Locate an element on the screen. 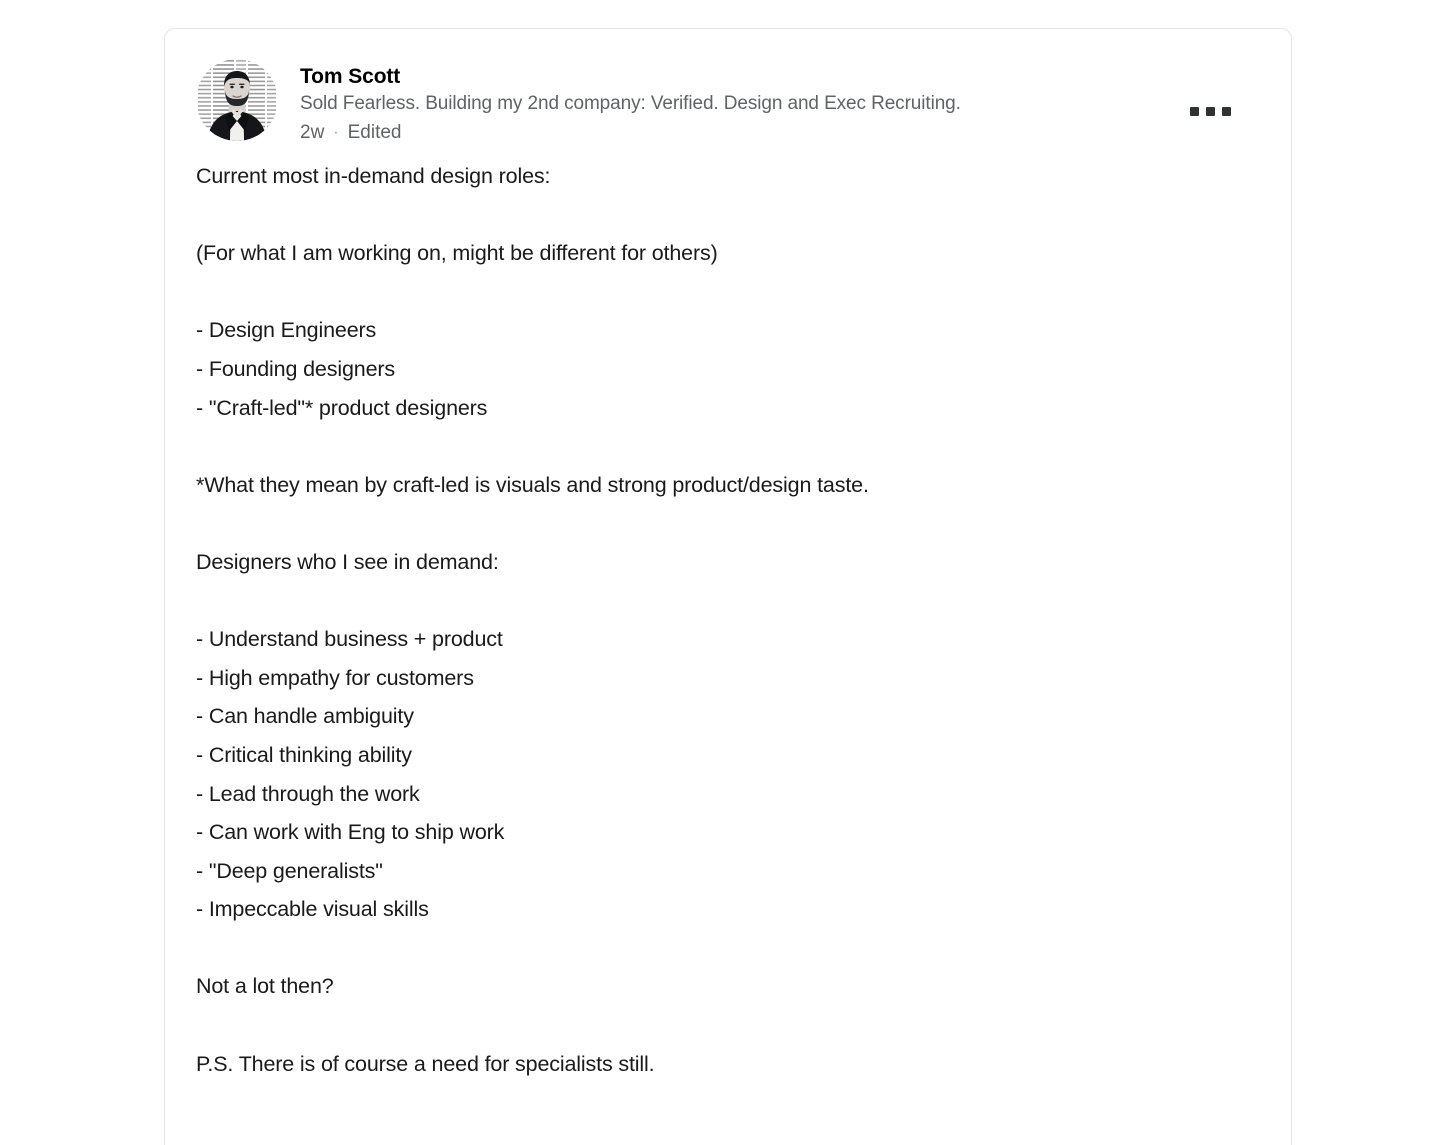  content-line: Not a lot then? is located at coordinates (265, 986).